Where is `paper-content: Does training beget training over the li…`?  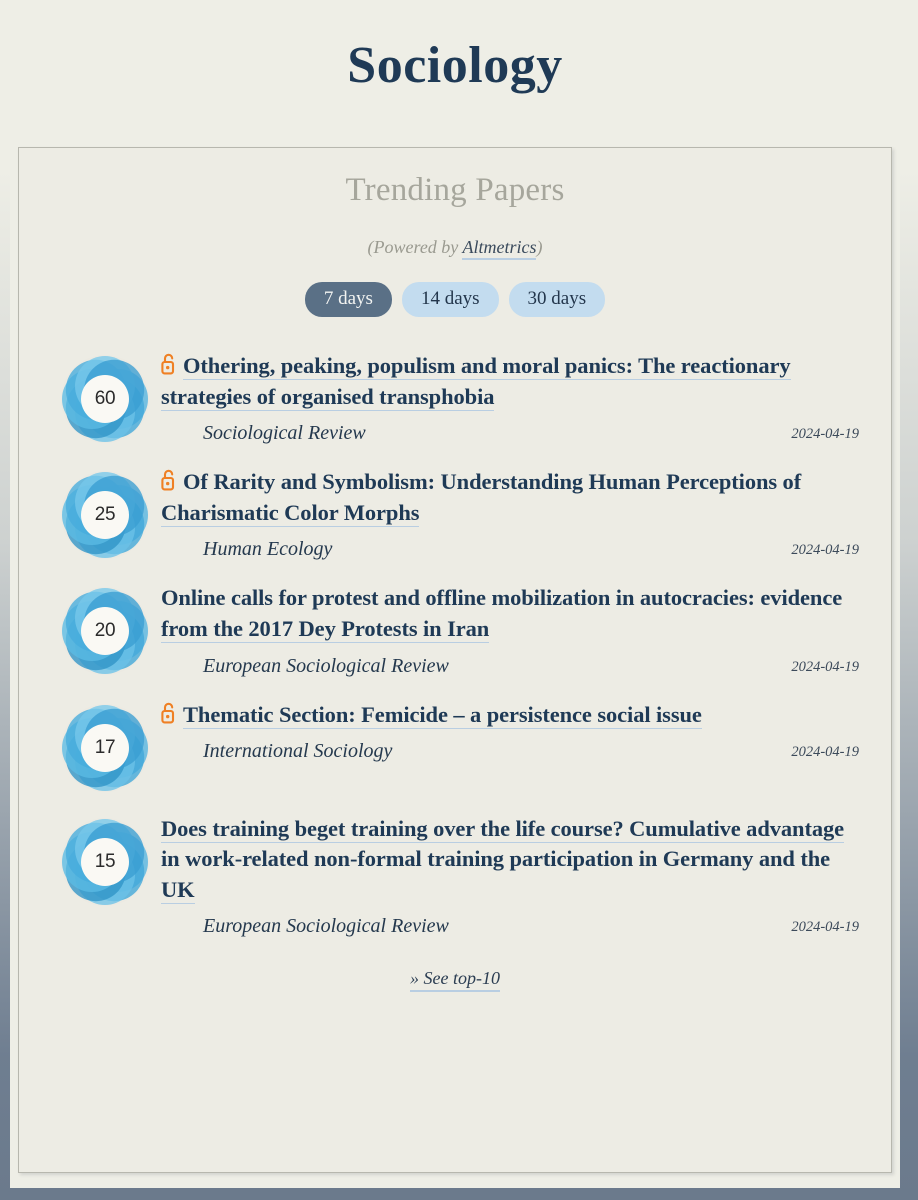 paper-content: Does training beget training over the li… is located at coordinates (515, 876).